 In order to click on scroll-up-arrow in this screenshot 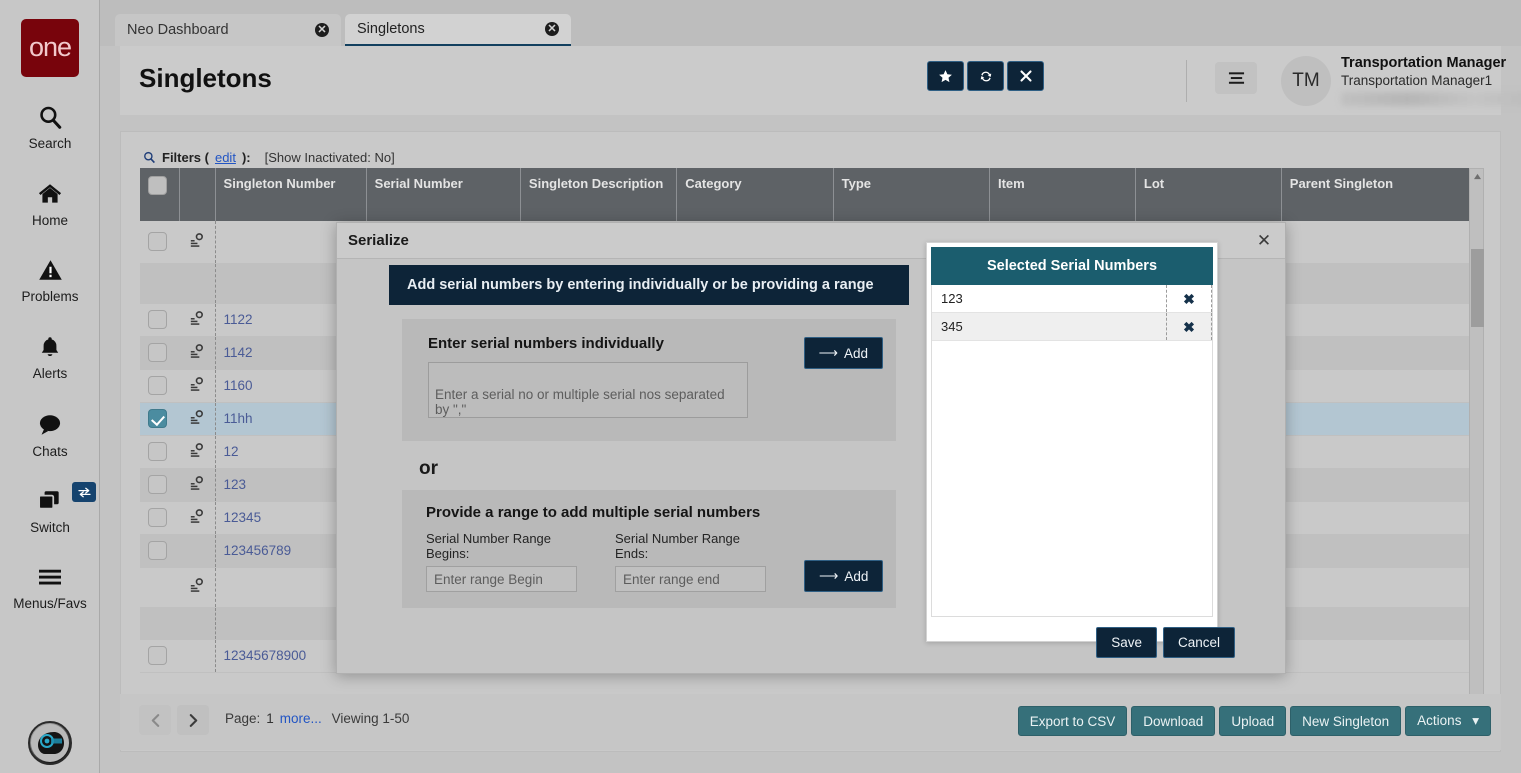, I will do `click(1477, 176)`.